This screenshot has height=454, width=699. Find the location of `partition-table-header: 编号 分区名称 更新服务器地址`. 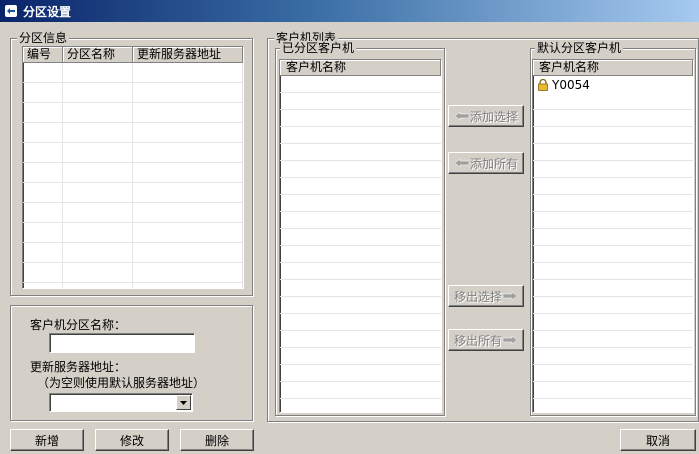

partition-table-header: 编号 分区名称 更新服务器地址 is located at coordinates (133, 55).